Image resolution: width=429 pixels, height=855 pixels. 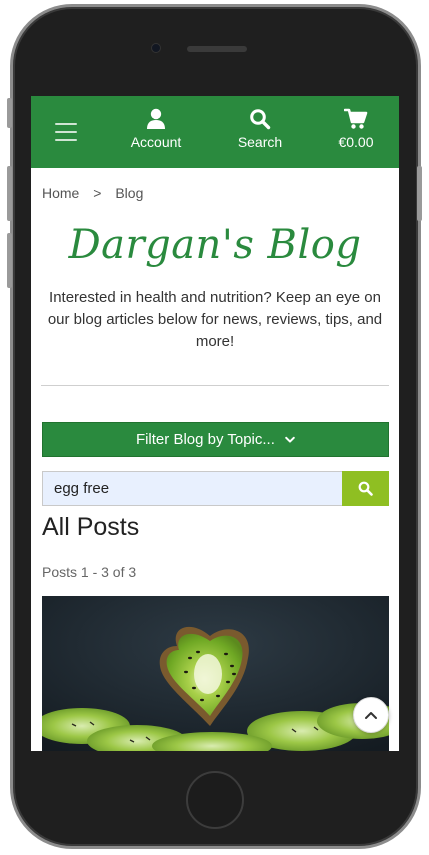 What do you see at coordinates (156, 48) in the screenshot?
I see `phone-camera` at bounding box center [156, 48].